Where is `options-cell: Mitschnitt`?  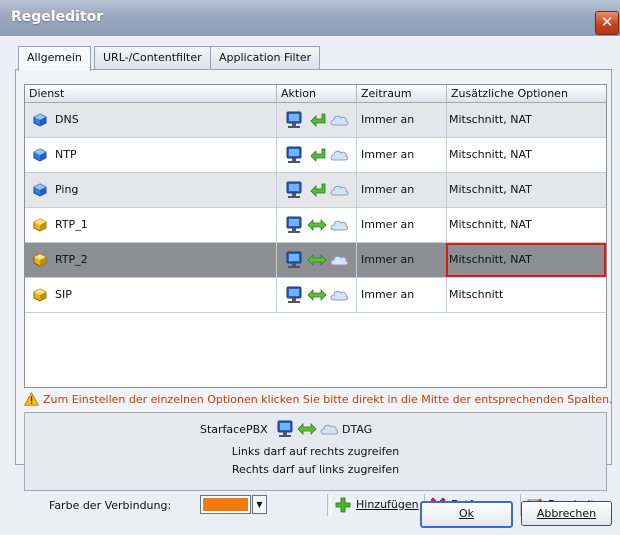 options-cell: Mitschnitt is located at coordinates (476, 295).